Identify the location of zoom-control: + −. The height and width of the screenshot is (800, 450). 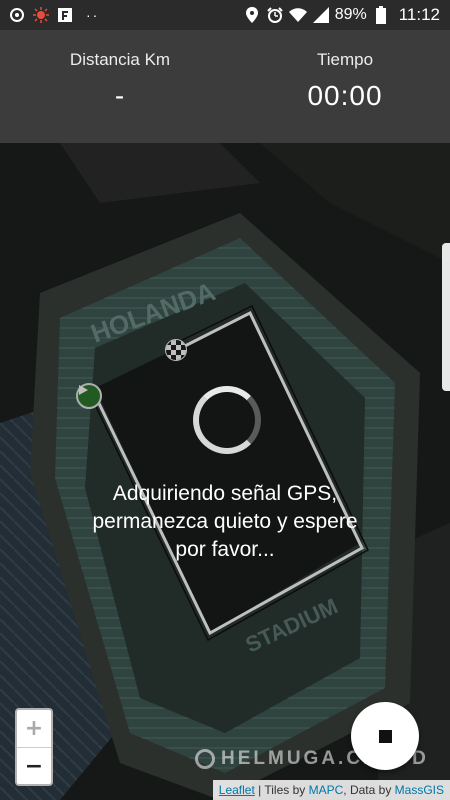
(34, 747).